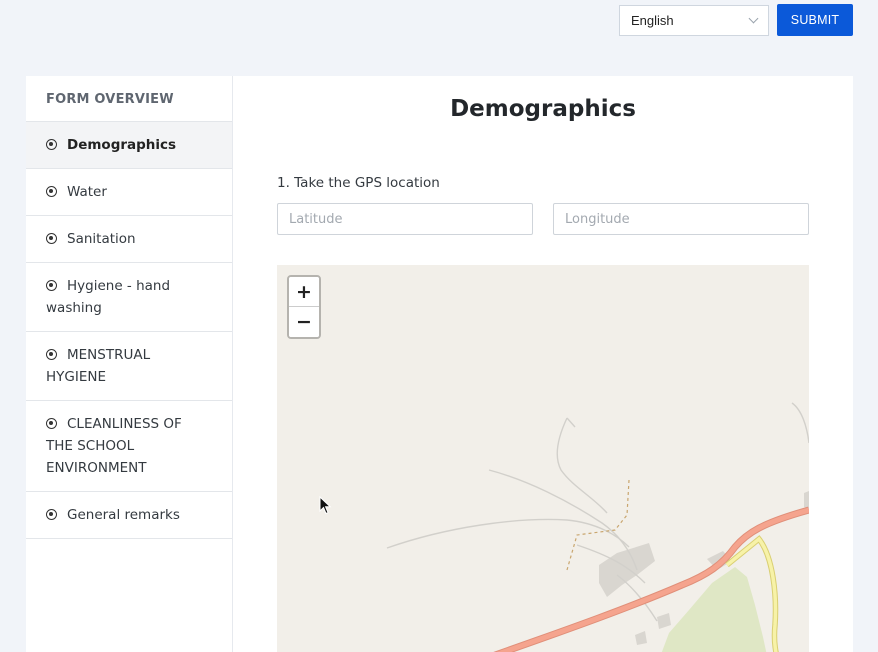 Image resolution: width=878 pixels, height=652 pixels. What do you see at coordinates (114, 446) in the screenshot?
I see `sidebar-item-label: CLEANLINESS OF THE SCHOOL ENVIRONMENT` at bounding box center [114, 446].